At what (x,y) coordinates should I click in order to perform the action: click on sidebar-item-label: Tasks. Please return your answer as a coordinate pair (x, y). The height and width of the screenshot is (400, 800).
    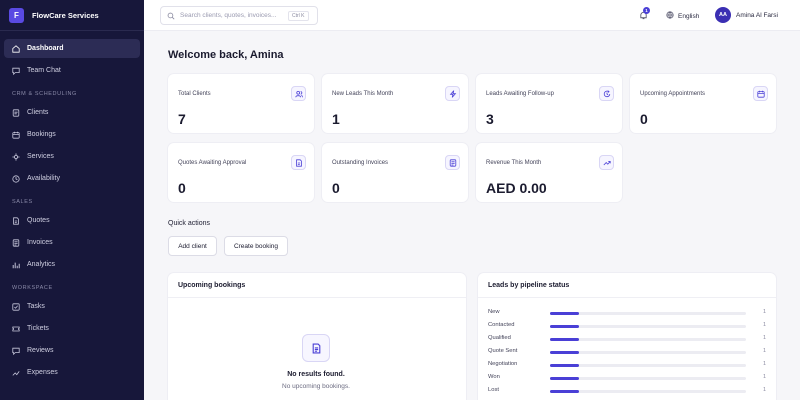
    Looking at the image, I should click on (36, 306).